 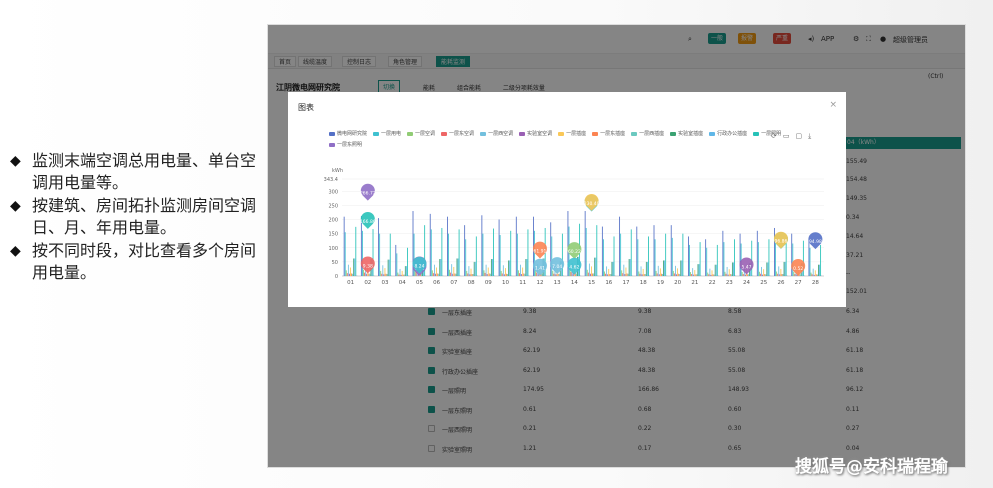 What do you see at coordinates (815, 283) in the screenshot?
I see `x-tick-label: 28` at bounding box center [815, 283].